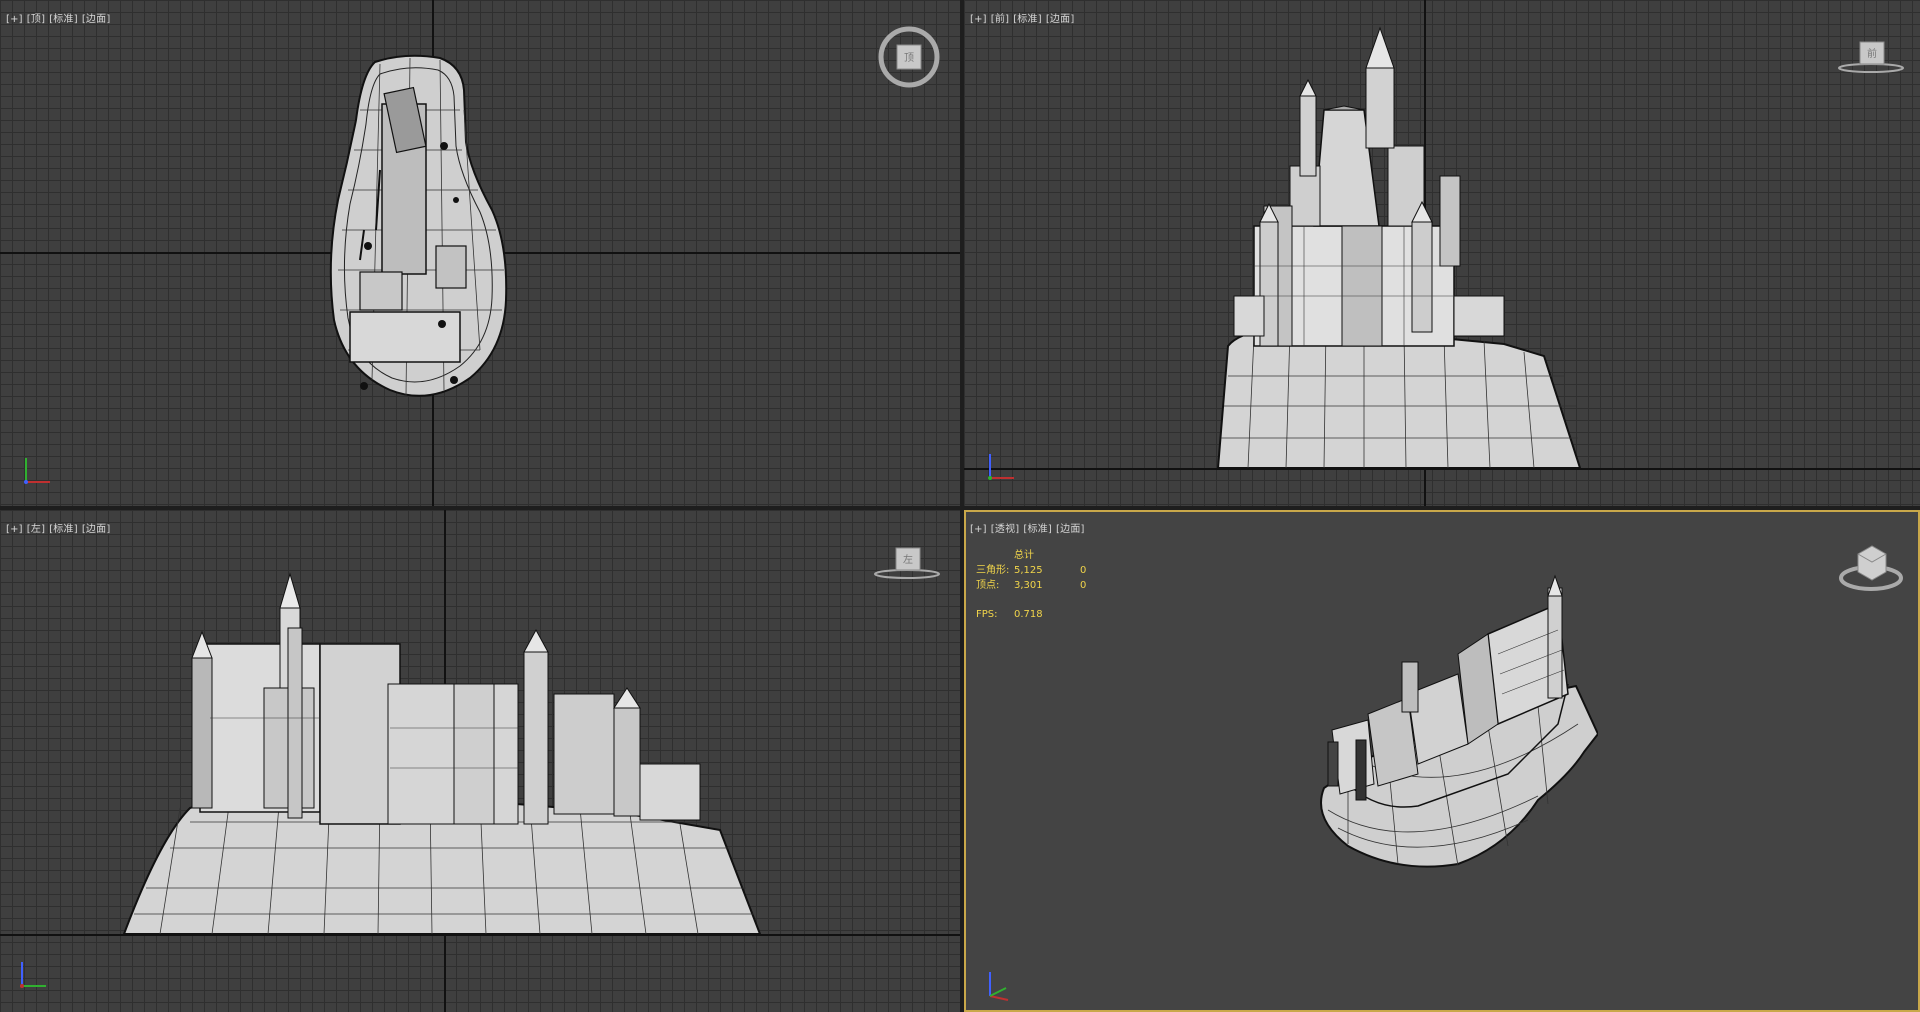  I want to click on viewport-label-top: [+] [顶] [标准] [边面], so click(60, 17).